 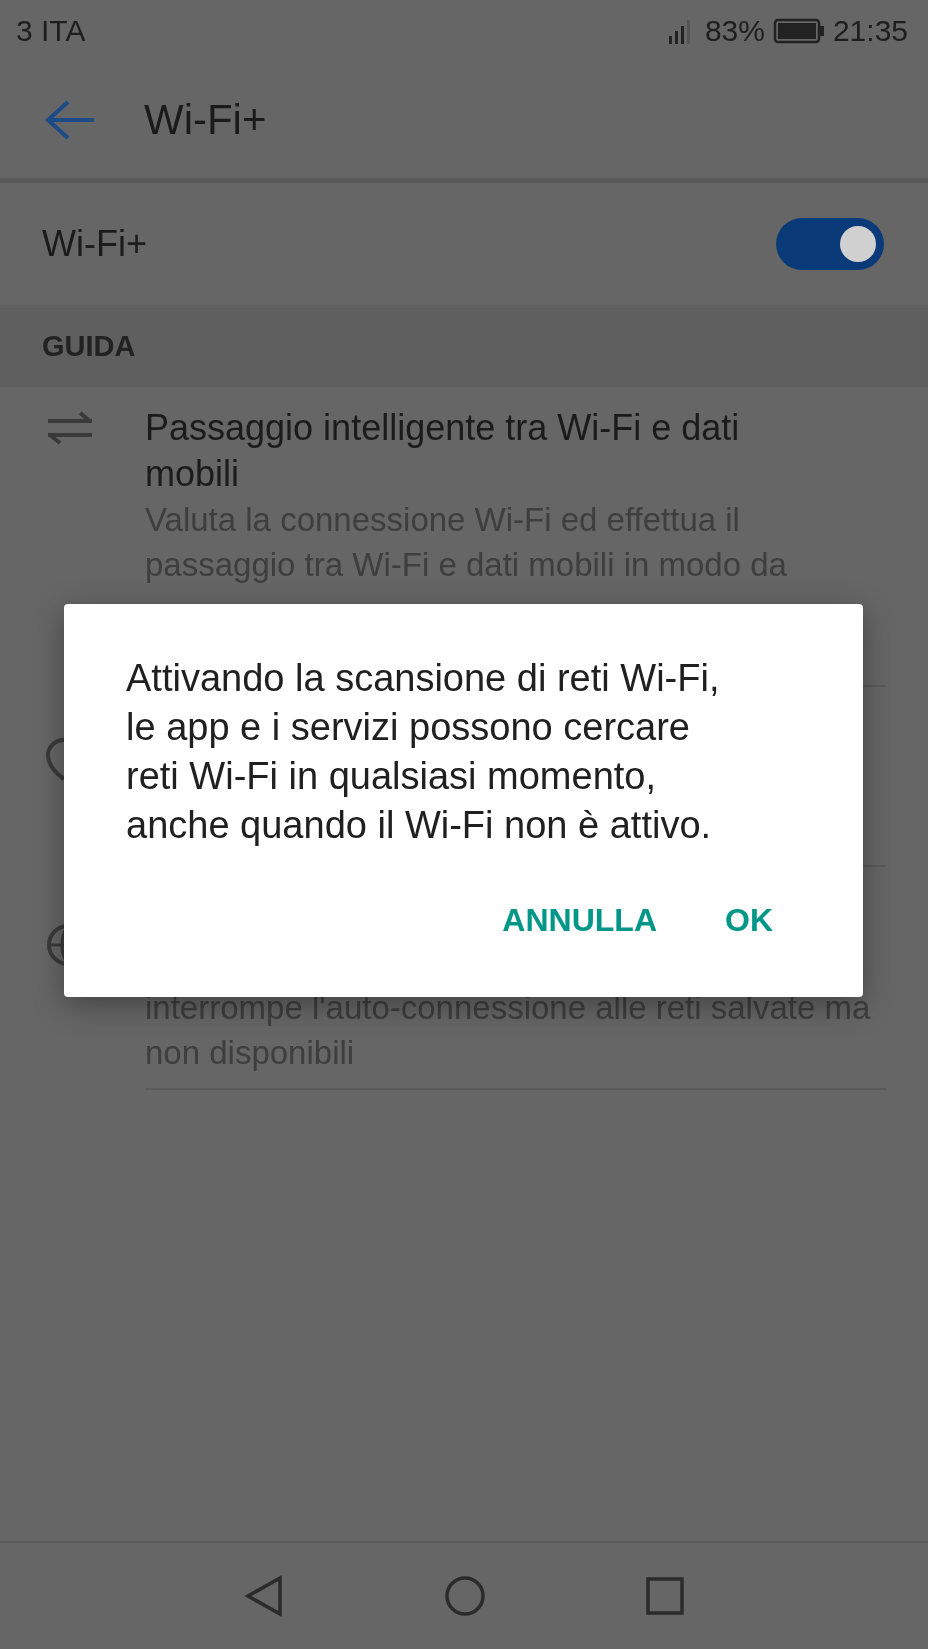 What do you see at coordinates (870, 31) in the screenshot?
I see `clock-time: 21:35` at bounding box center [870, 31].